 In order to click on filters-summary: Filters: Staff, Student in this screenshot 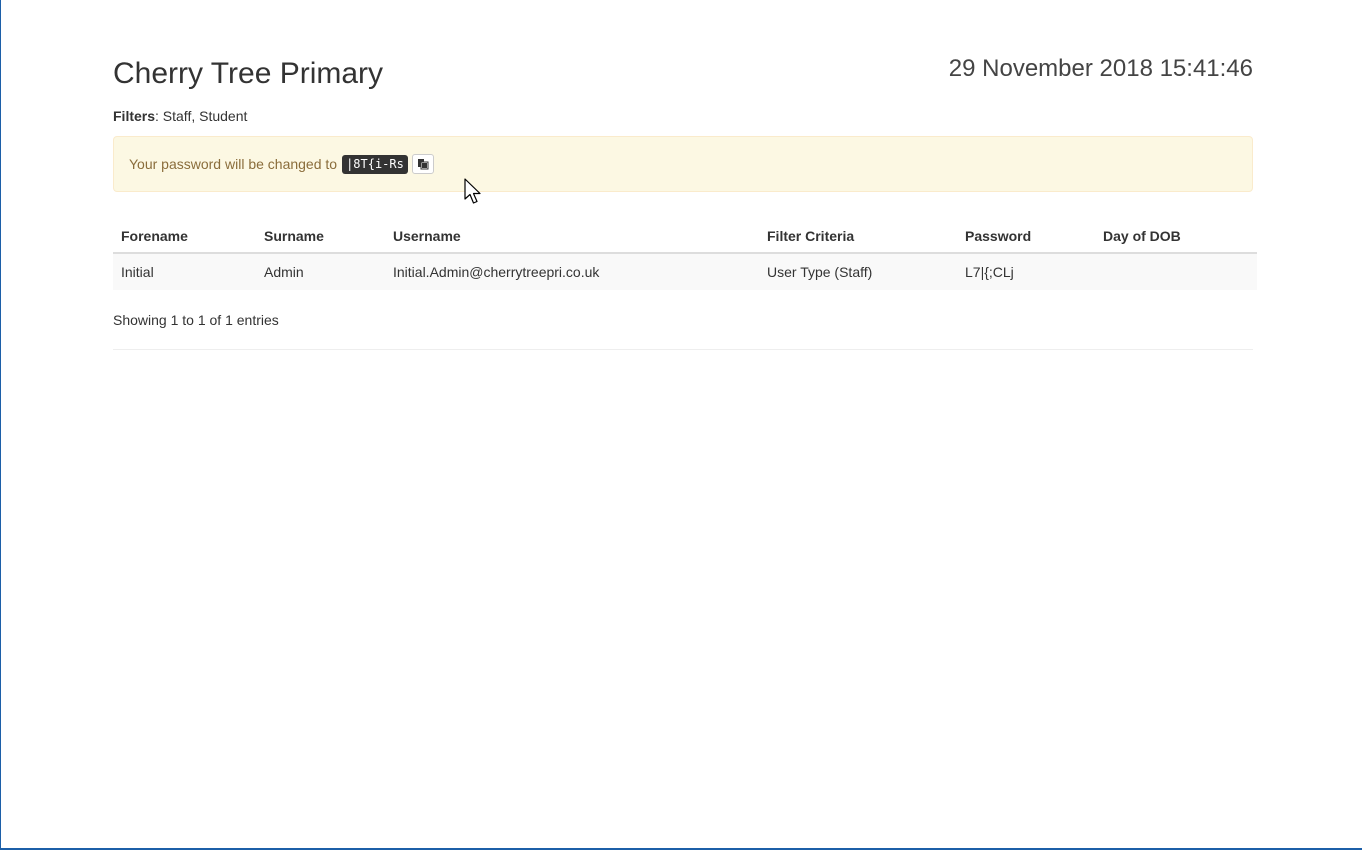, I will do `click(180, 116)`.